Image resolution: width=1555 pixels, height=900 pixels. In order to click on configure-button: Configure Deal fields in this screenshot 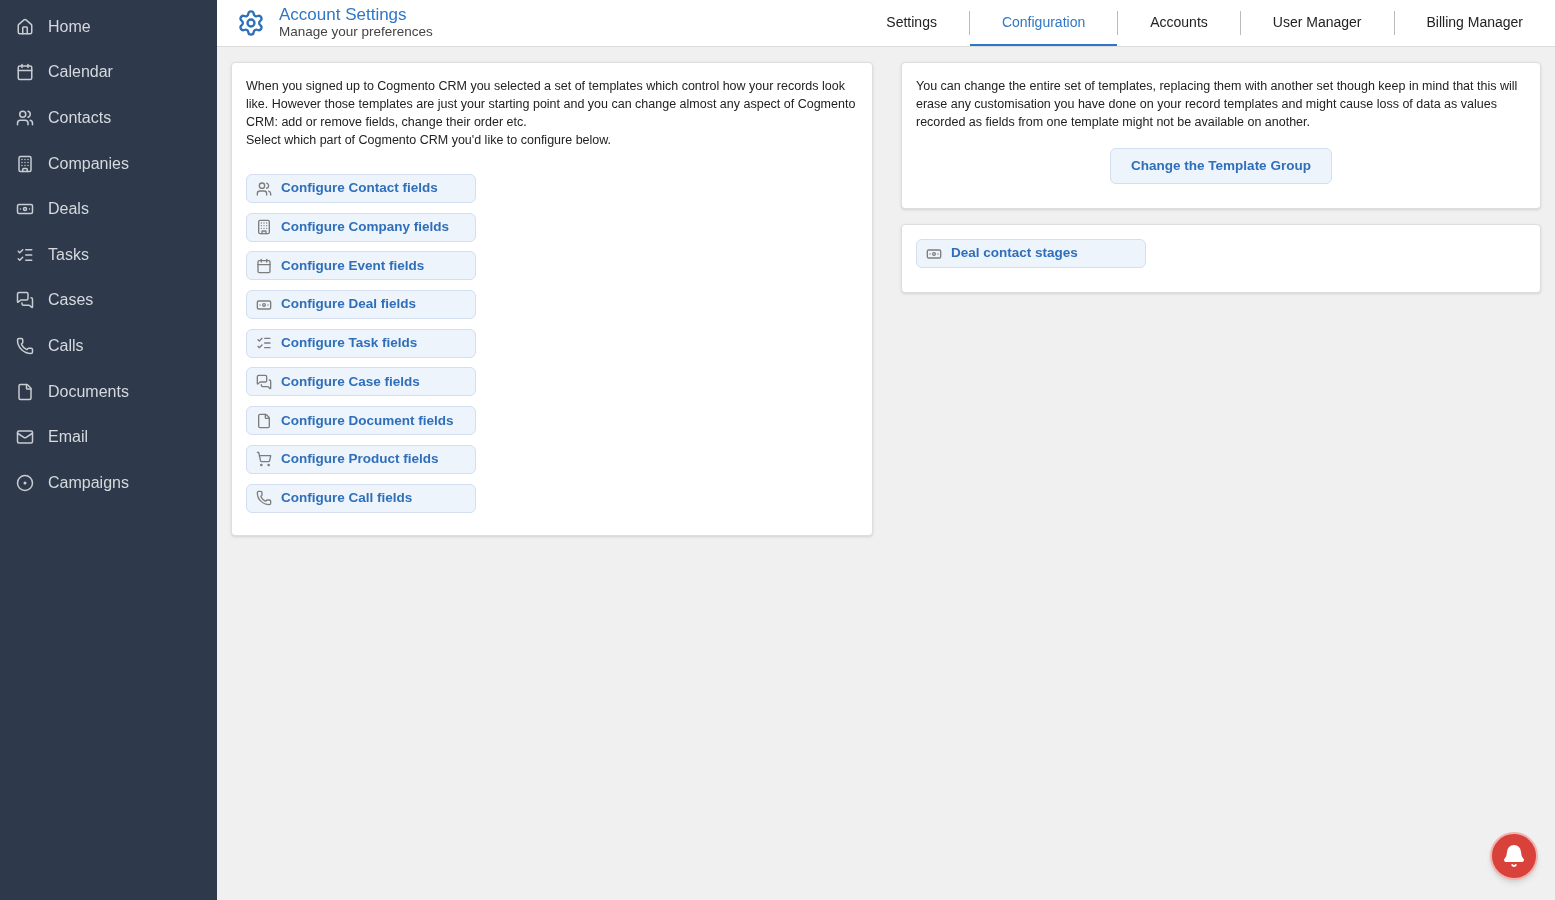, I will do `click(361, 305)`.